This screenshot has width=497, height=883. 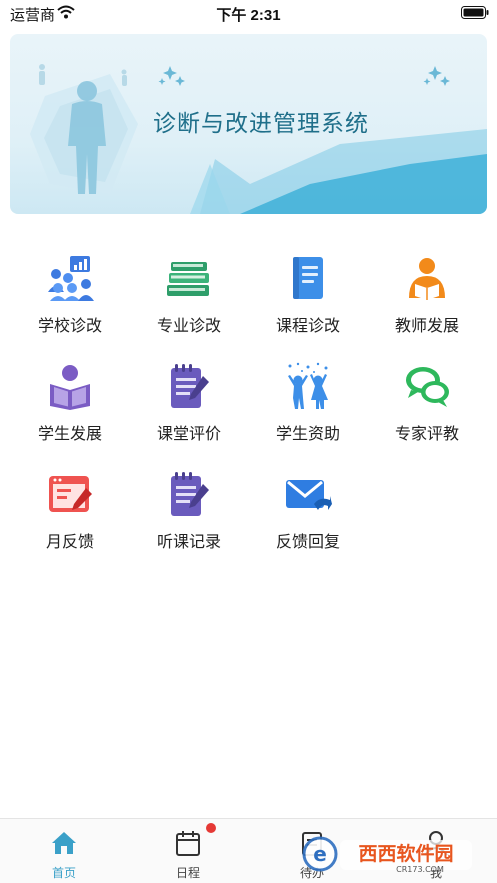 I want to click on menu-item-course-diagnosis: 课程诊改, so click(x=308, y=298).